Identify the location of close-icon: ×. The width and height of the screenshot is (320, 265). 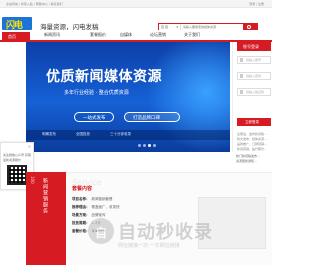
(29, 146).